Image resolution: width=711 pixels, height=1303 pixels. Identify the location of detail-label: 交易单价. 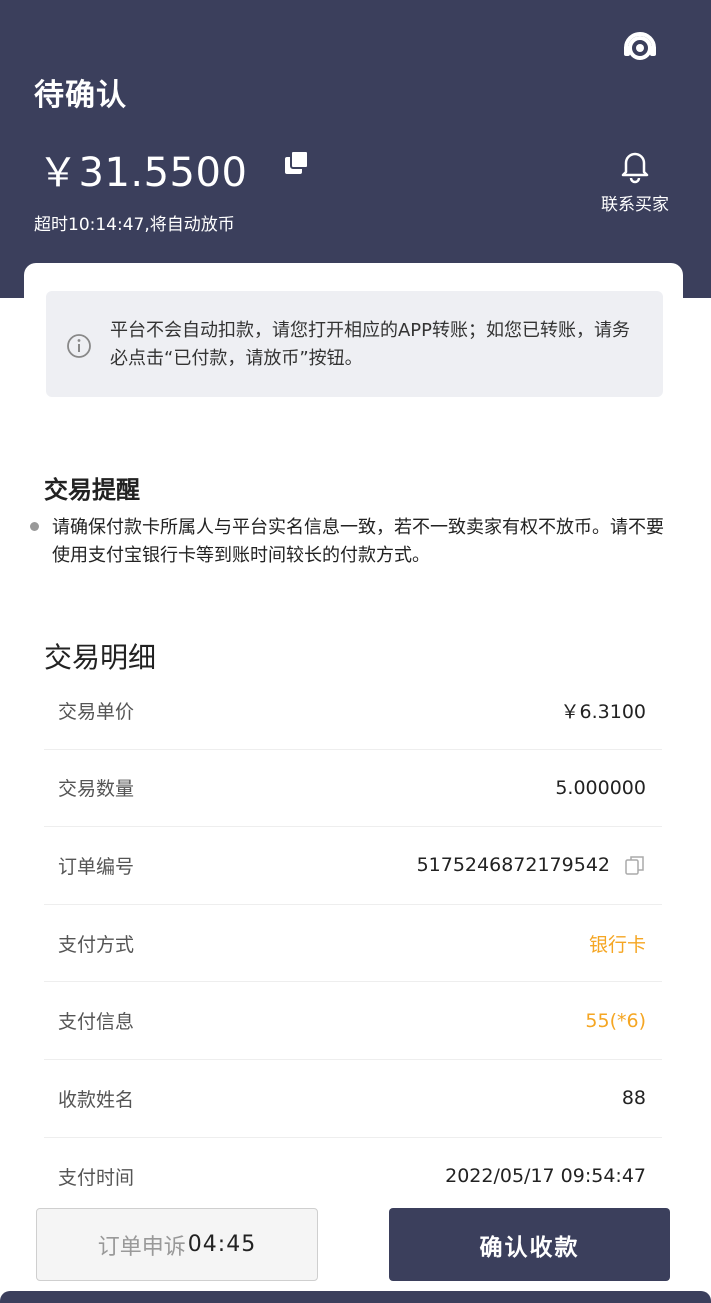
(96, 711).